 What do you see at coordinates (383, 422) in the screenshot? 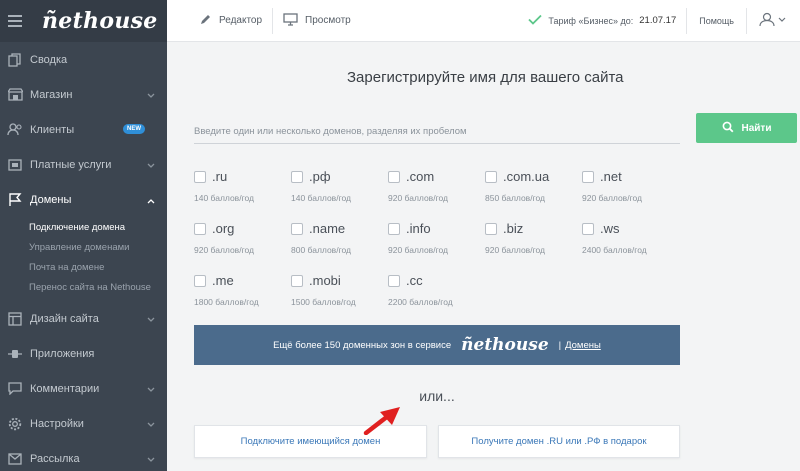
I see `pointer-arrow-icon` at bounding box center [383, 422].